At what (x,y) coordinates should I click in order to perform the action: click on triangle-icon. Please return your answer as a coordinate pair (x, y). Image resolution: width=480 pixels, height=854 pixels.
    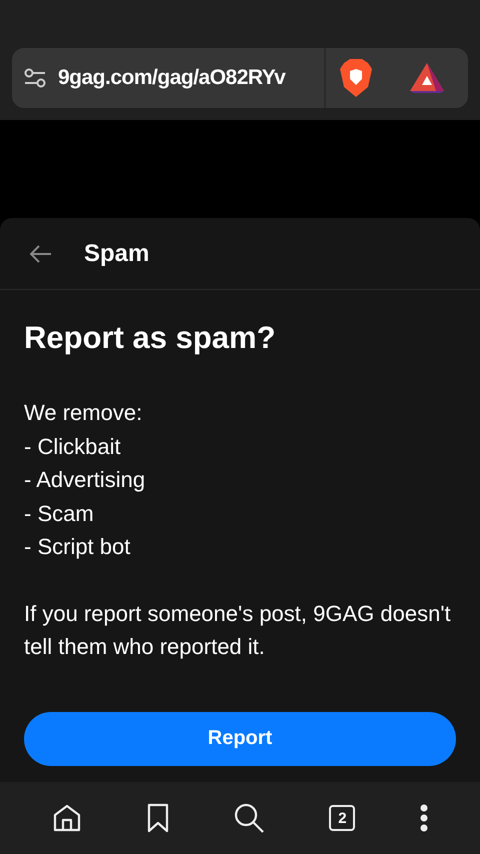
    Looking at the image, I should click on (427, 78).